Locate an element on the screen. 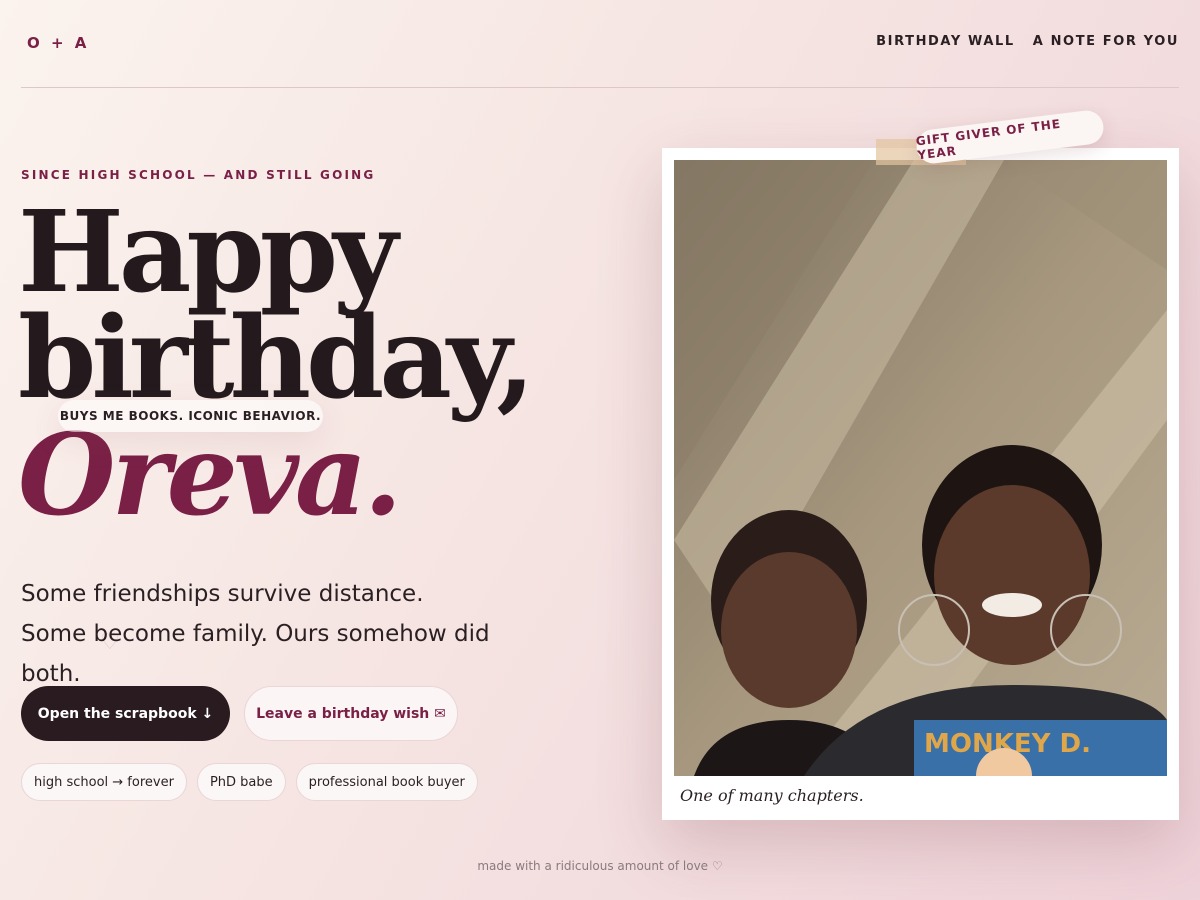 This screenshot has height=900, width=1200. hero-title-line-2: birthday, is located at coordinates (276, 359).